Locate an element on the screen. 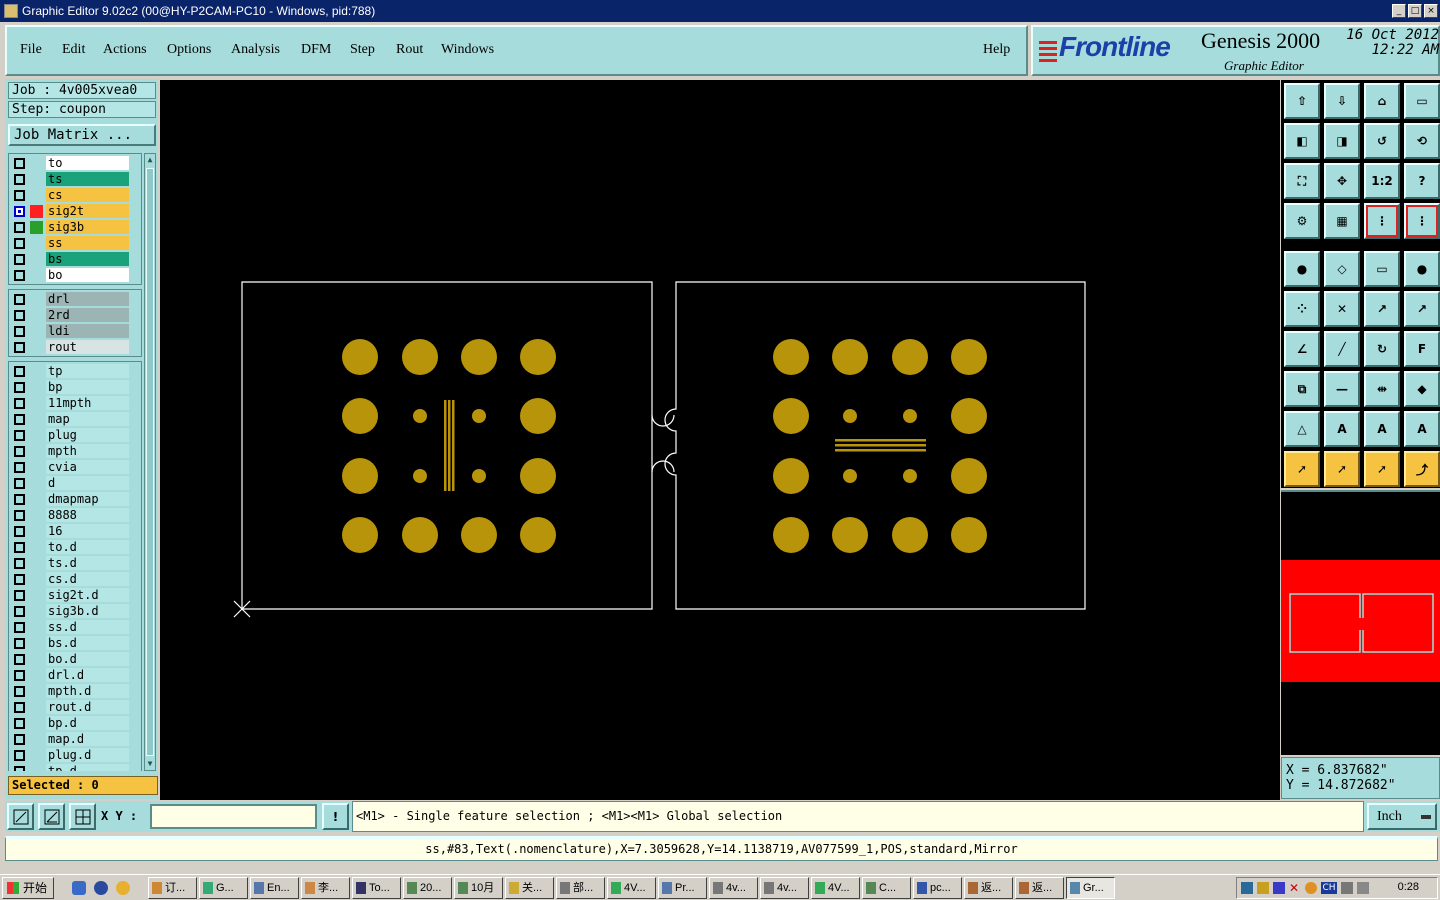  layer-name: ts.d is located at coordinates (87, 563).